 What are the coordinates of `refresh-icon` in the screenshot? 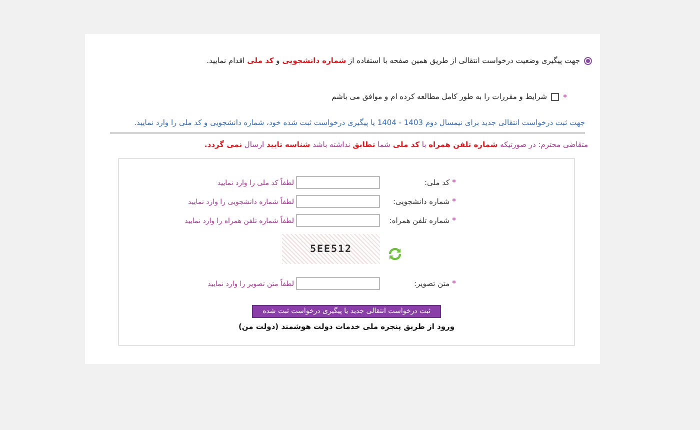 It's located at (395, 254).